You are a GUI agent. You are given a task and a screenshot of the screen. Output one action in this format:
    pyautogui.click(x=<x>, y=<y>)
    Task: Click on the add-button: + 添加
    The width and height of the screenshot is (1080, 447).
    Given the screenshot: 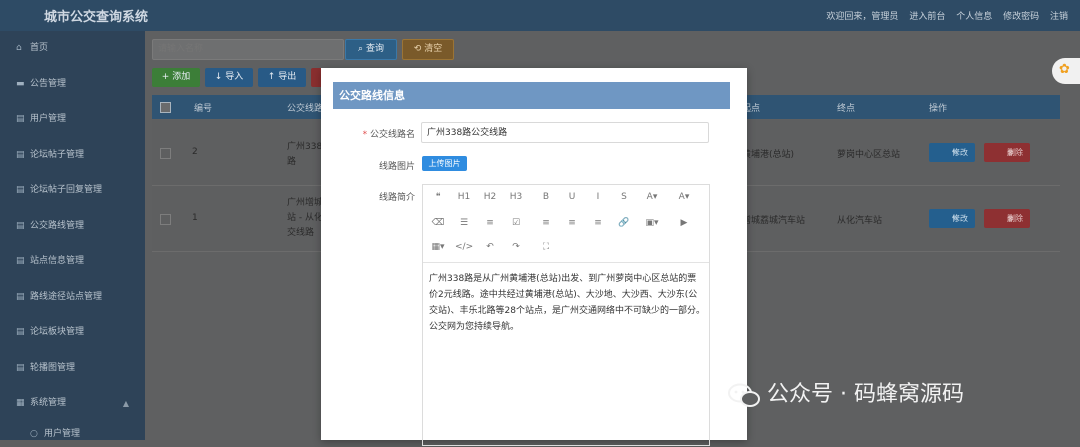 What is the action you would take?
    pyautogui.click(x=176, y=77)
    